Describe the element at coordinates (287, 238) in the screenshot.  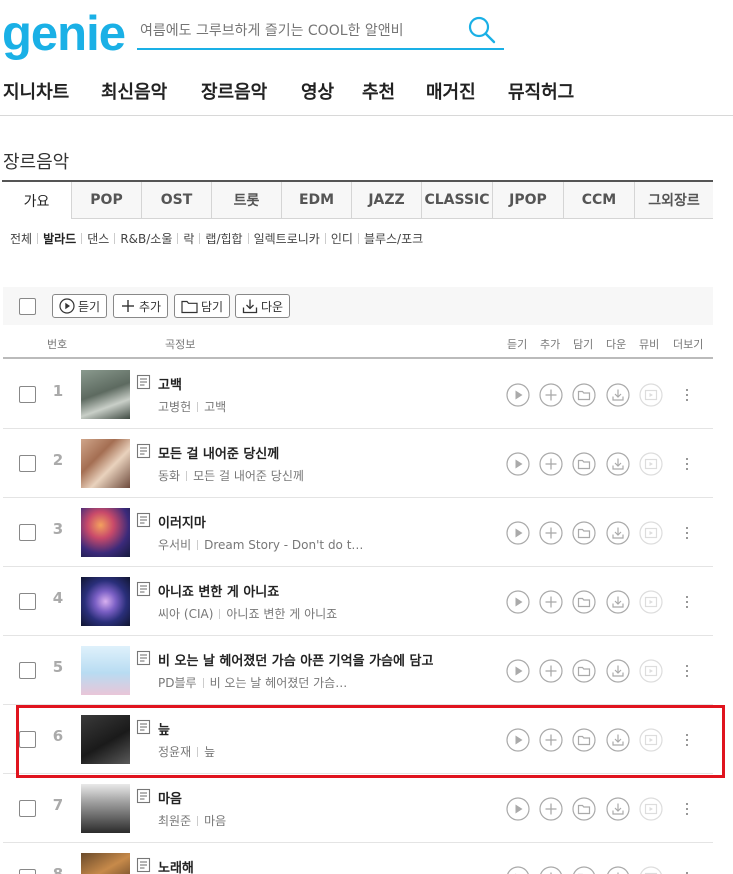
I see `sub-genre-electronica: 일렉트로니카` at that location.